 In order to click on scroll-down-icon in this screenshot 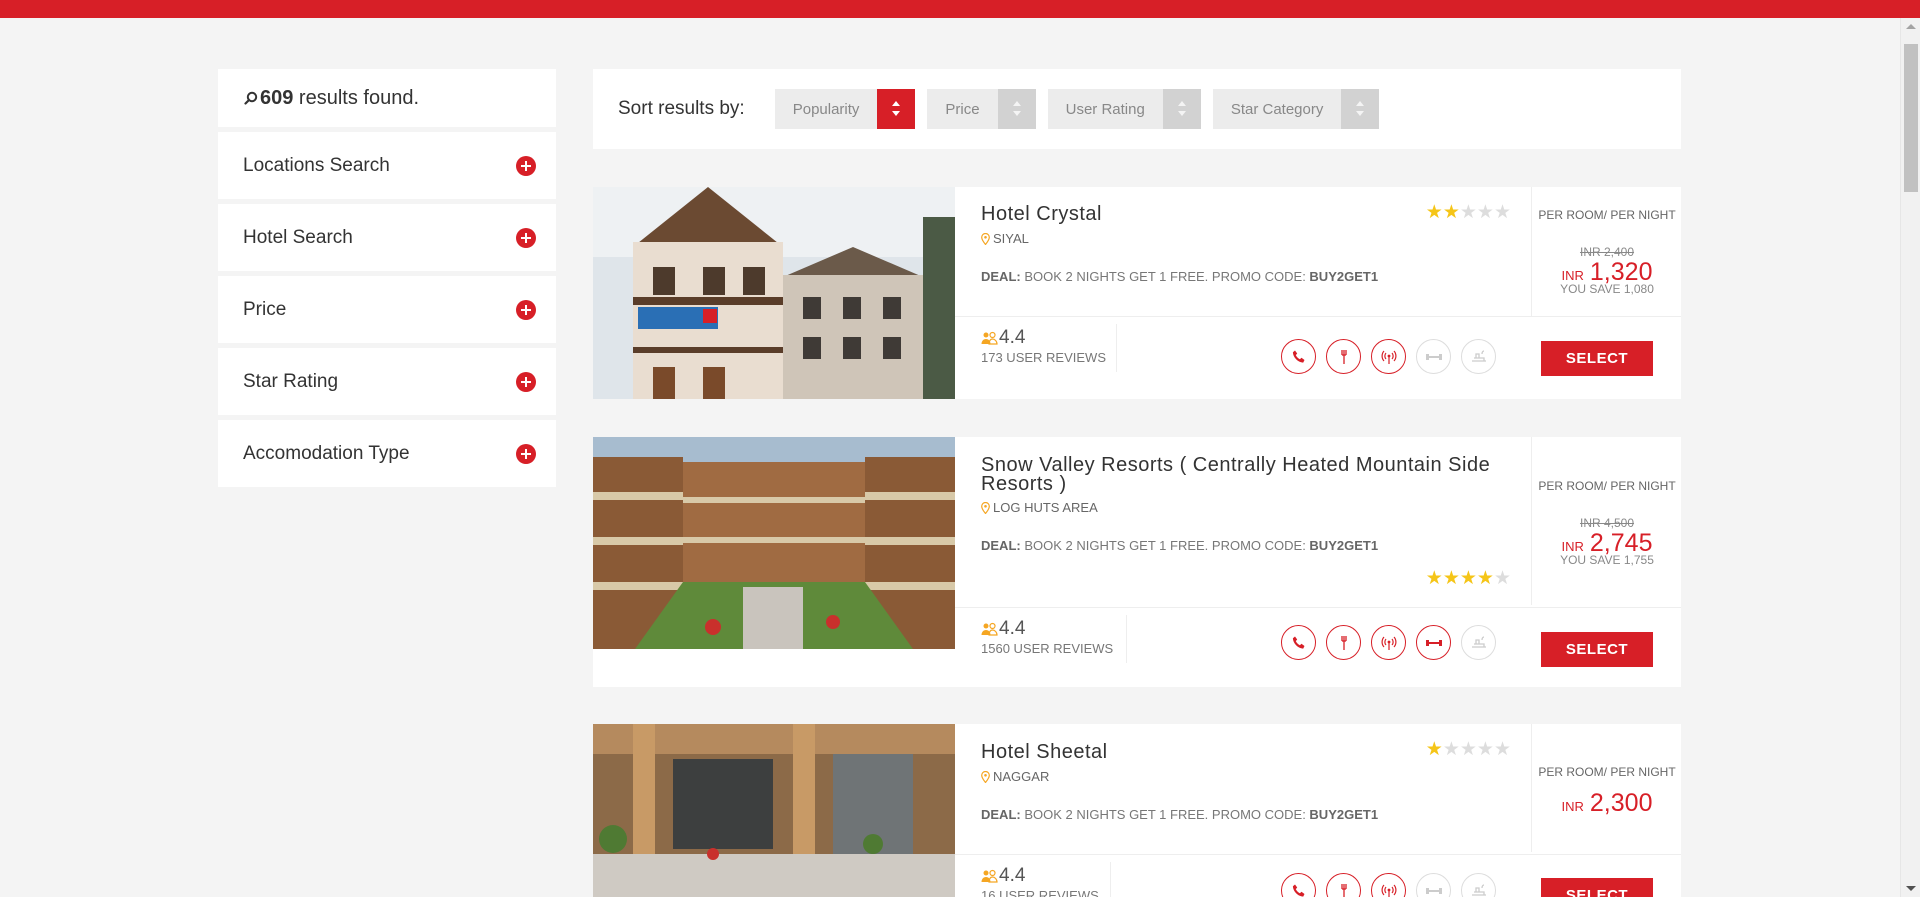, I will do `click(1911, 888)`.